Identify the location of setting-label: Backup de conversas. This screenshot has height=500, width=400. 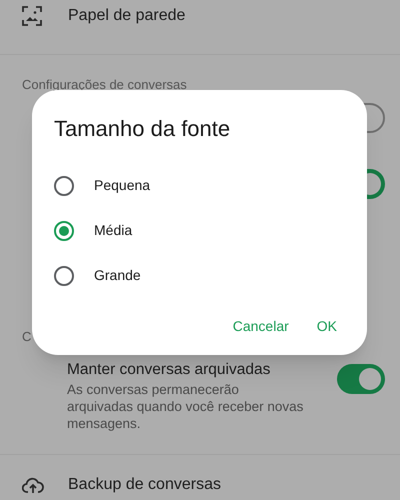
(144, 485).